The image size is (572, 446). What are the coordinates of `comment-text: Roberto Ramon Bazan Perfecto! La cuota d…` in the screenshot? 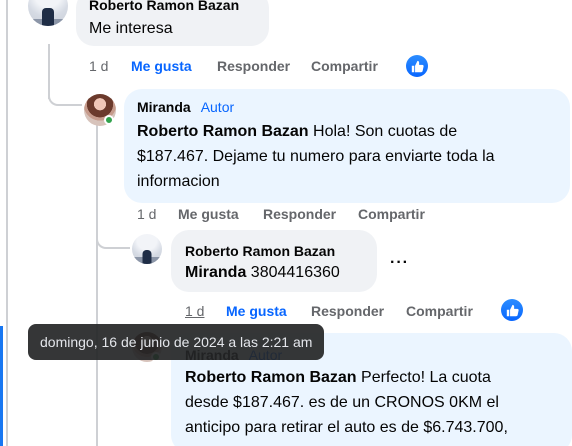 It's located at (377, 402).